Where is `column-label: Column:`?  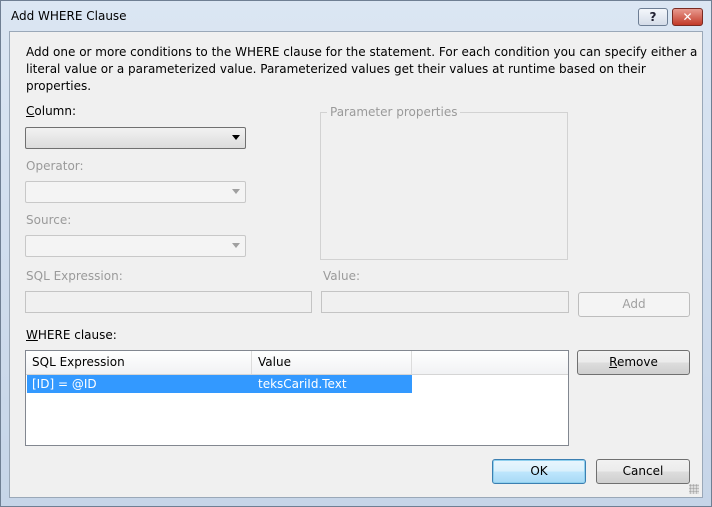
column-label: Column: is located at coordinates (51, 111).